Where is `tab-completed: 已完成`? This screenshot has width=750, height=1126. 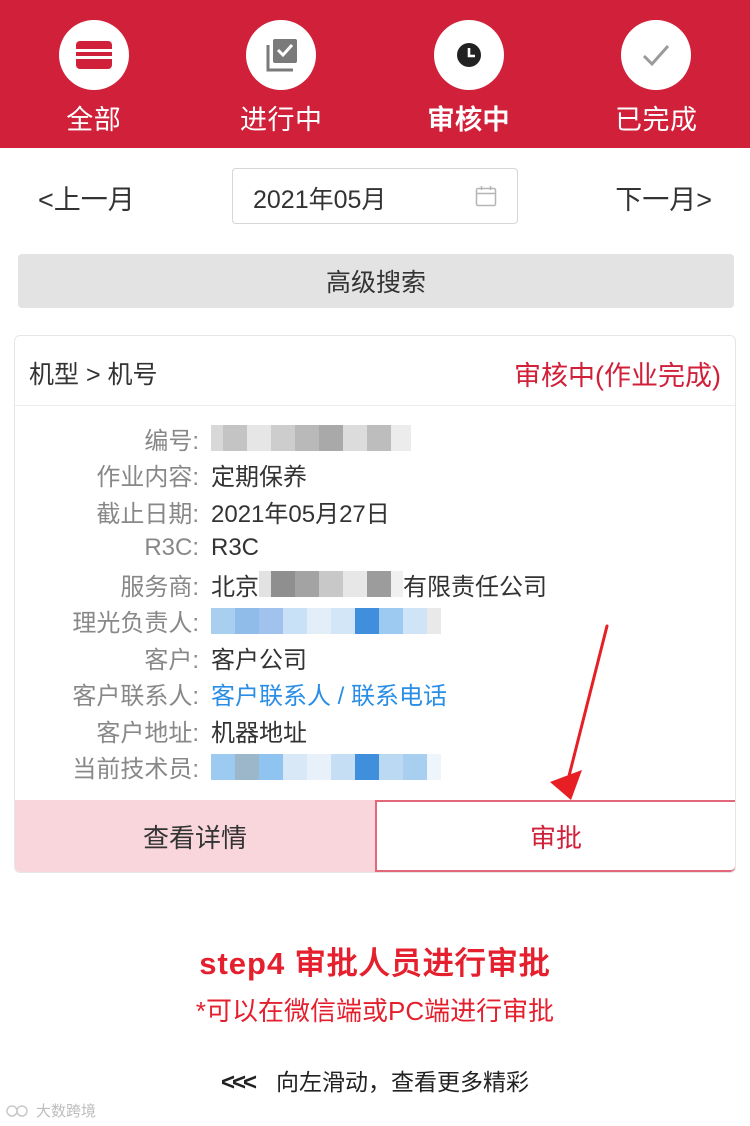 tab-completed: 已完成 is located at coordinates (656, 74).